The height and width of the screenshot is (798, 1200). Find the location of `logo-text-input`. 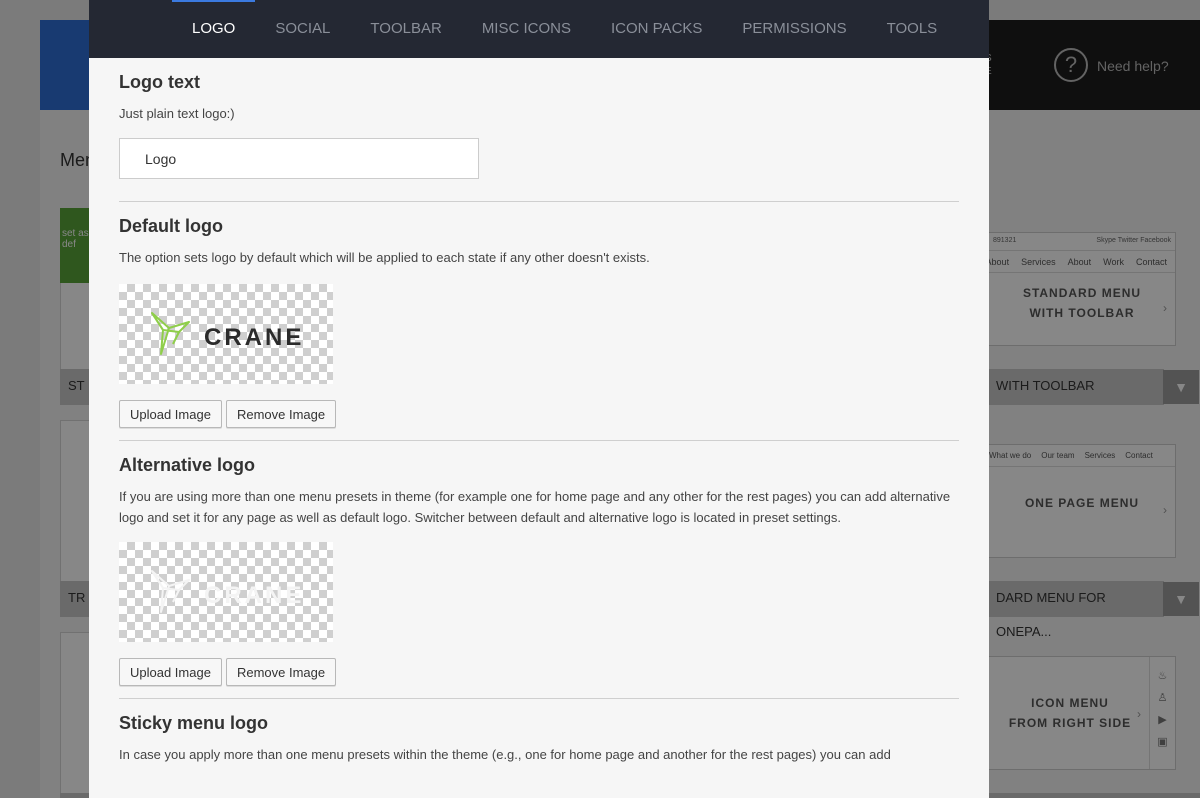

logo-text-input is located at coordinates (299, 158).